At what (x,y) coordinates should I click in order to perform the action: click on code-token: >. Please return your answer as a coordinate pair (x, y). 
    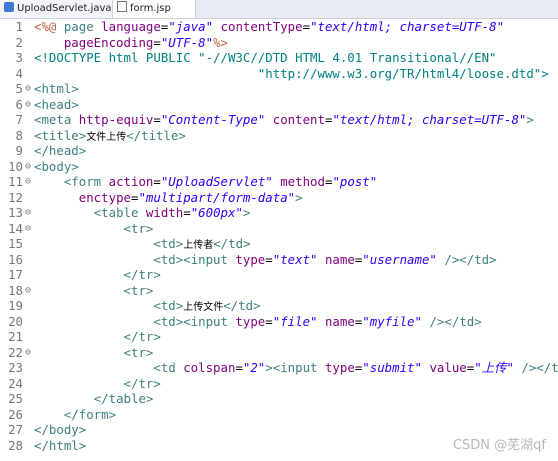
    Looking at the image, I should click on (530, 119).